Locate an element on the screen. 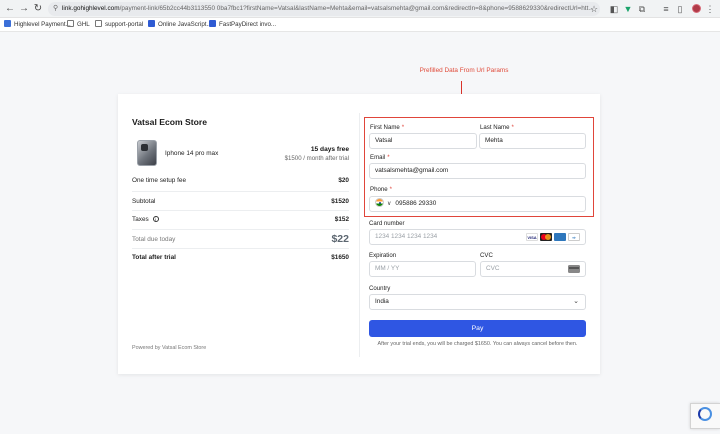  last-name-label: Last Name * is located at coordinates (497, 127).